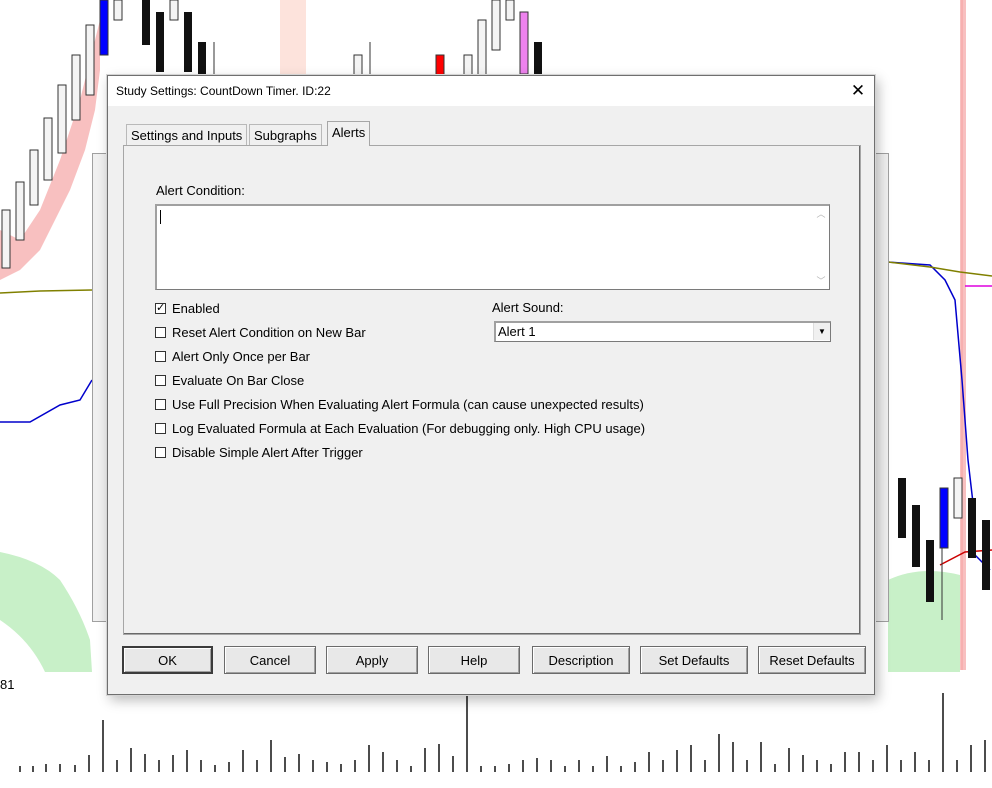  I want to click on close-icon: ✕, so click(858, 90).